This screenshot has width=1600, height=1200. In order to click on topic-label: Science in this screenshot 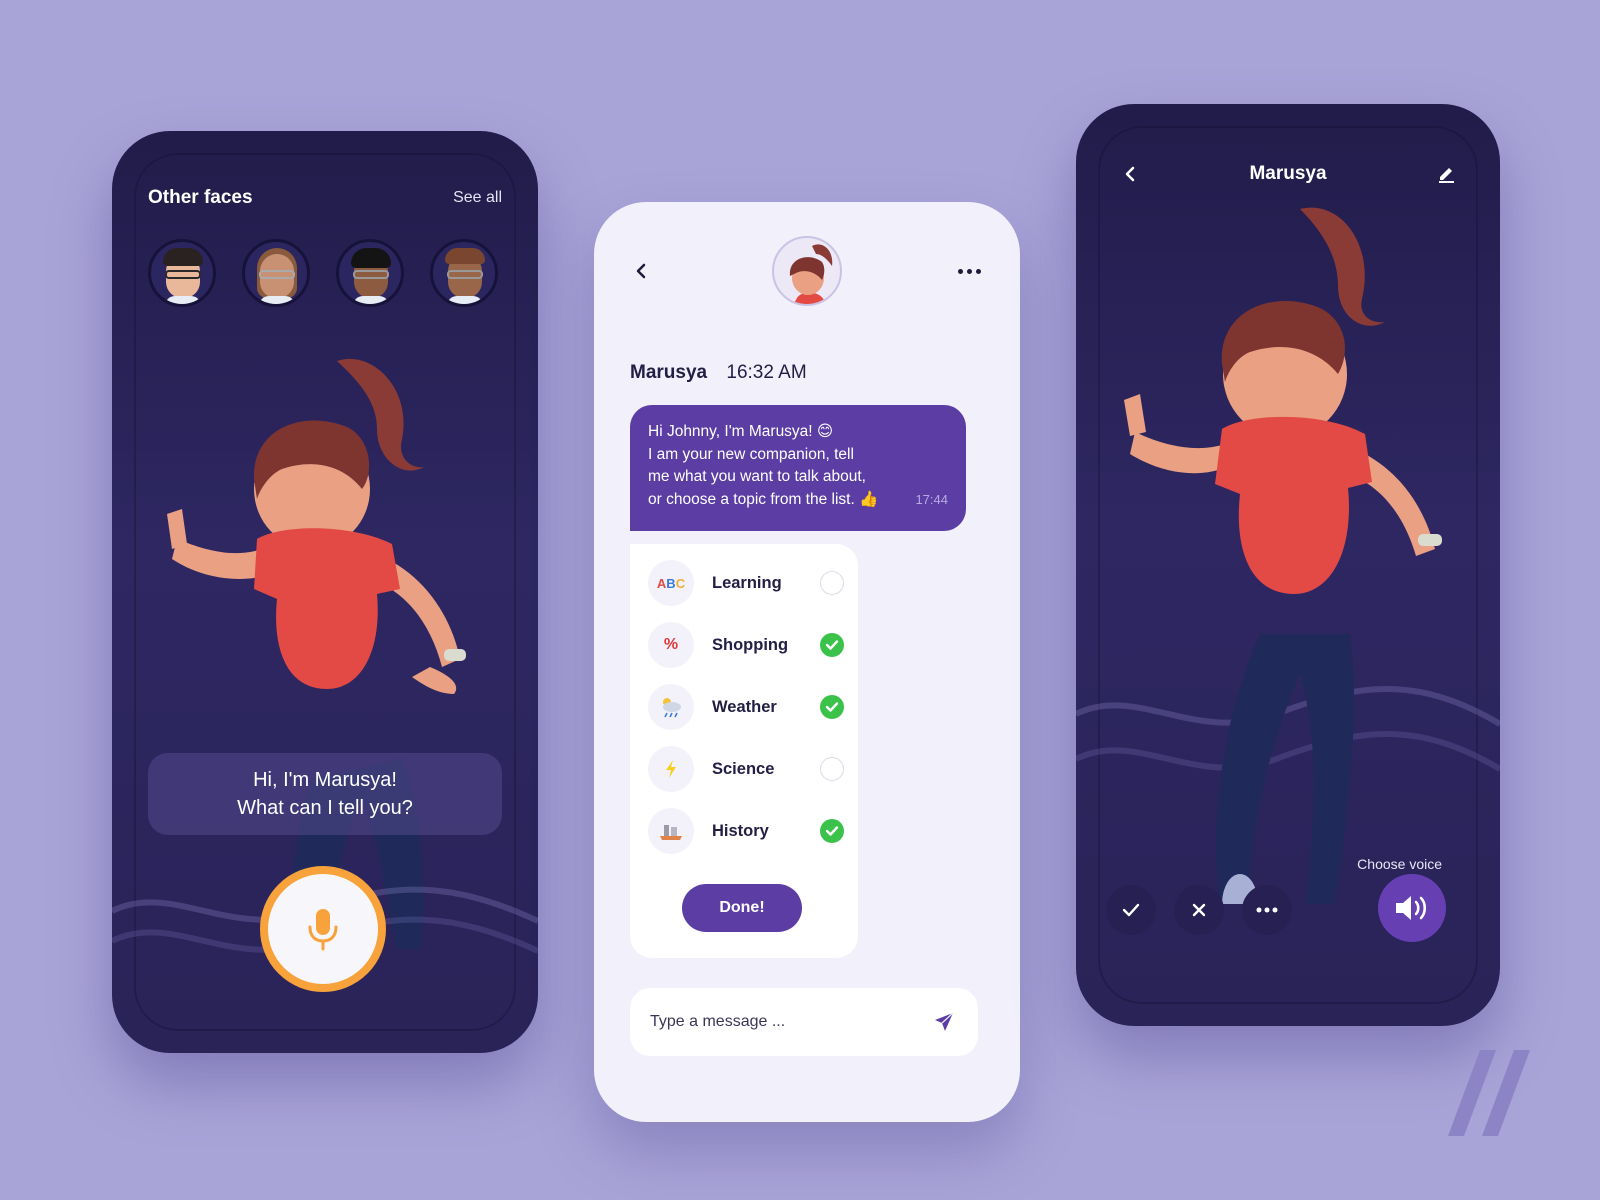, I will do `click(743, 768)`.